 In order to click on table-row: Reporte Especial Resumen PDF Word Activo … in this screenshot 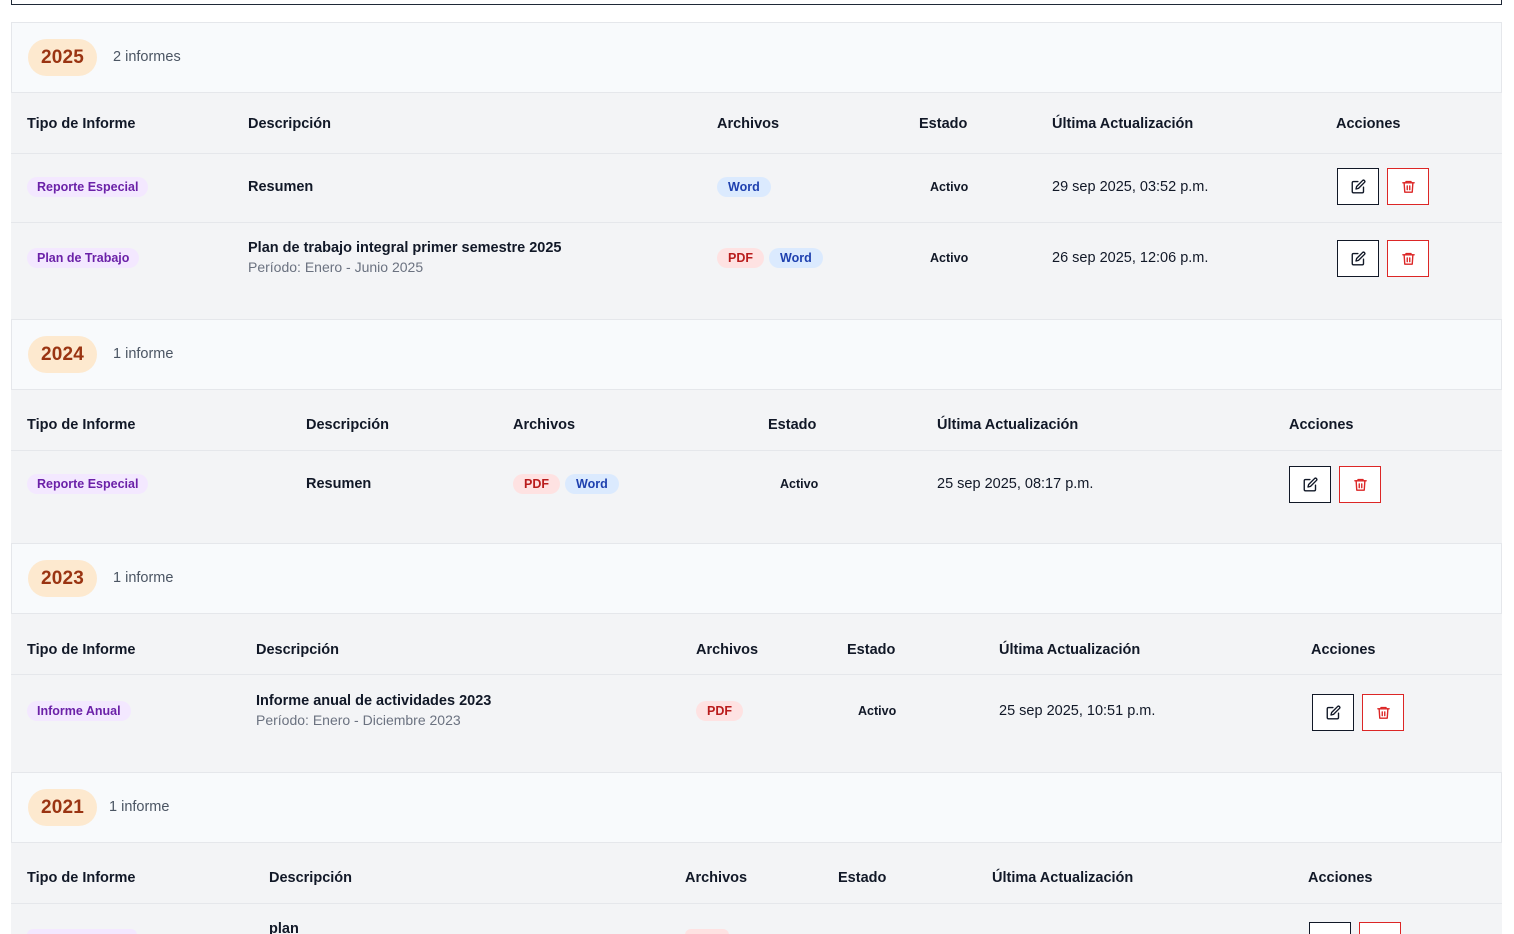, I will do `click(756, 497)`.